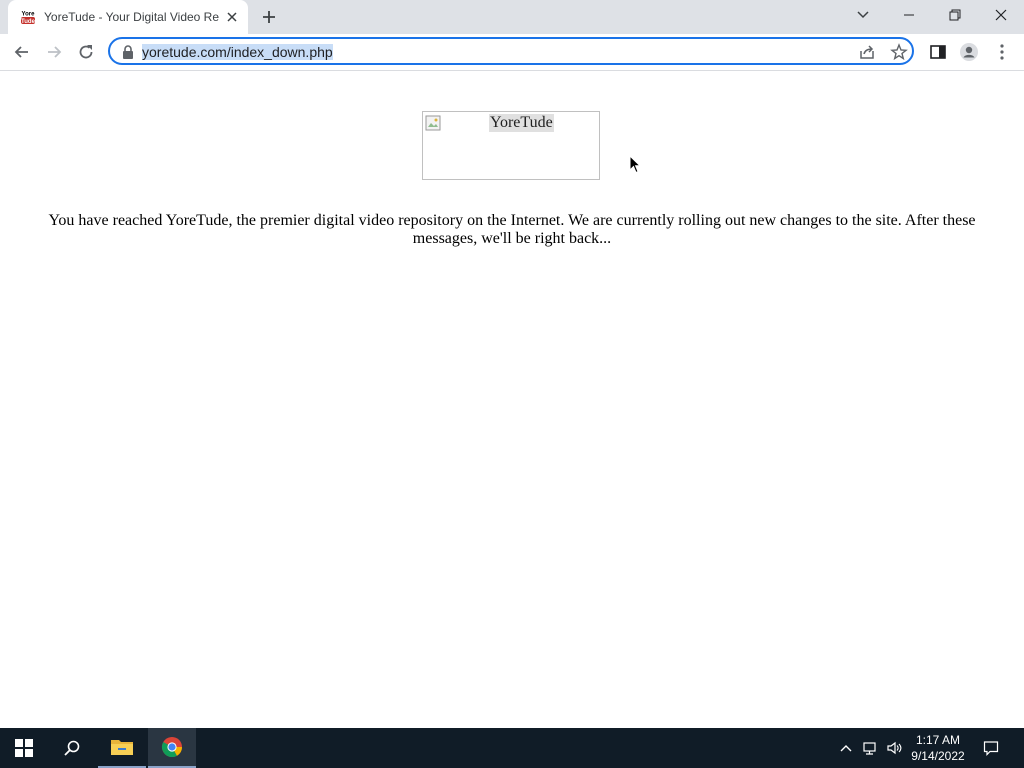  I want to click on chevron-down-icon, so click(863, 15).